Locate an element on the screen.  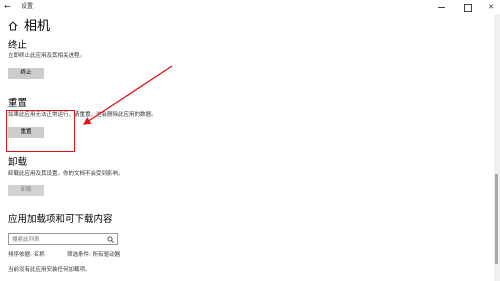
maximize-button is located at coordinates (468, 7).